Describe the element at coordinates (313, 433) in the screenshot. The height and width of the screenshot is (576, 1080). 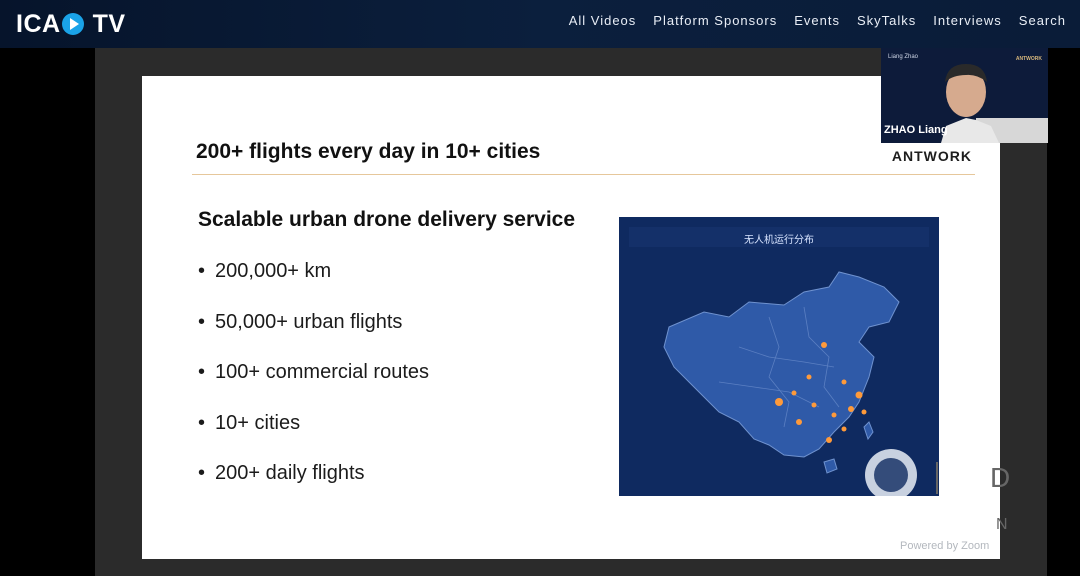
I see `bullet-item: 10+ cities` at that location.